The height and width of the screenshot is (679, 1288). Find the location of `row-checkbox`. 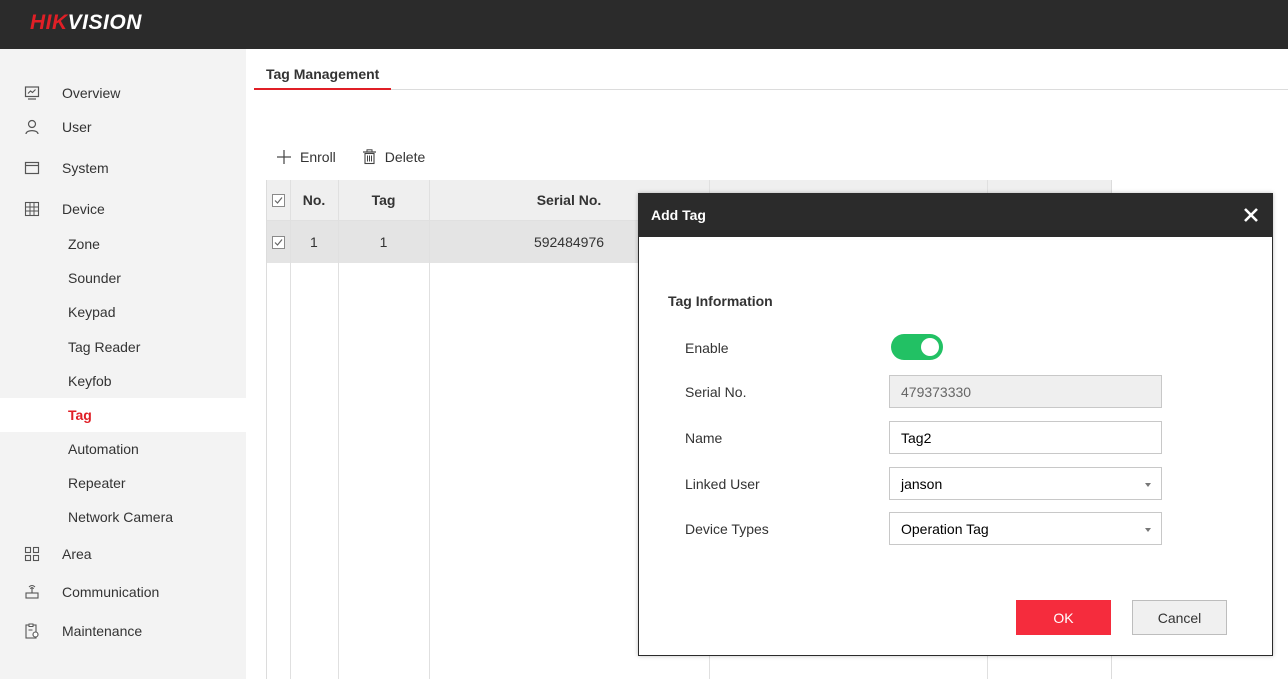

row-checkbox is located at coordinates (278, 242).